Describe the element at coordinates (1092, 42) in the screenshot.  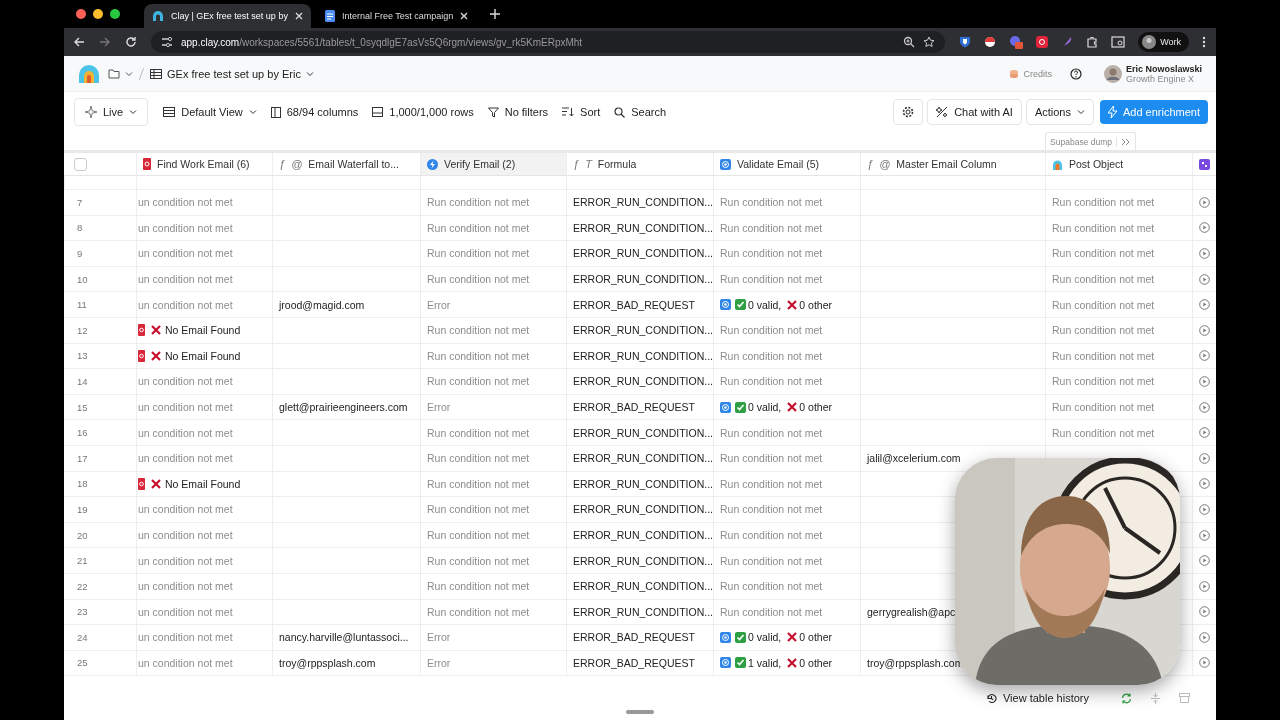
I see `puzzle-icon` at that location.